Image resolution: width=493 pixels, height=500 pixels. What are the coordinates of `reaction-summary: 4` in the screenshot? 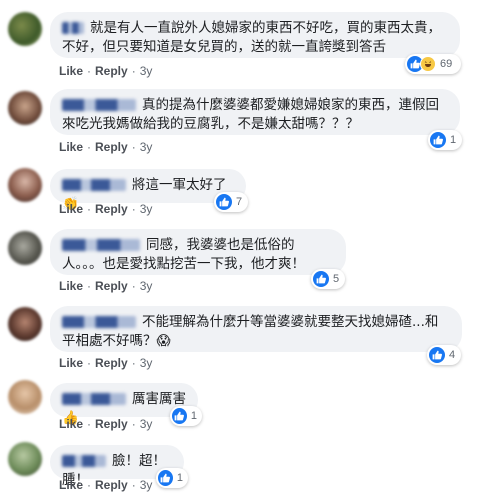 It's located at (444, 355).